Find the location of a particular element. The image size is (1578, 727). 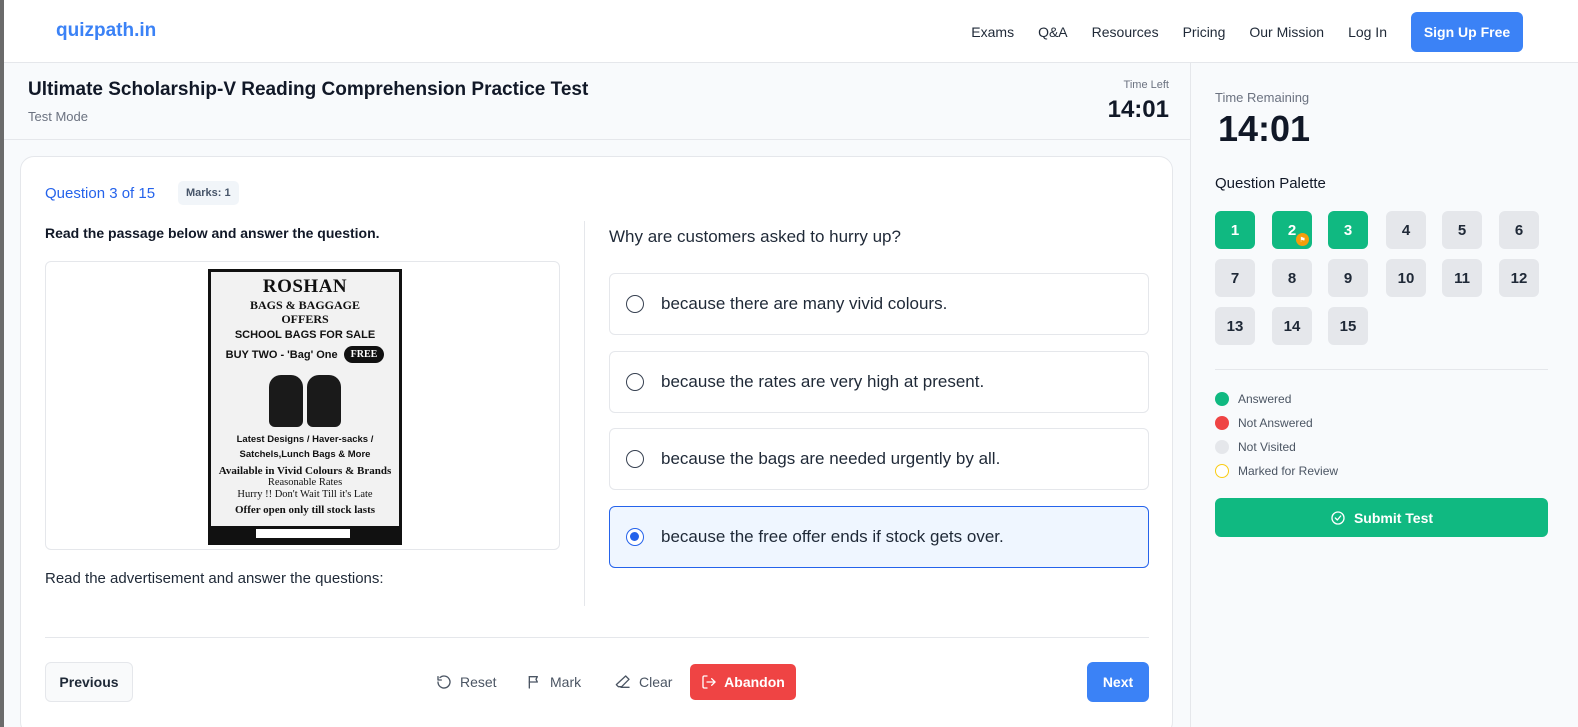

answer-option-1: because there are many vivid colours. is located at coordinates (879, 304).